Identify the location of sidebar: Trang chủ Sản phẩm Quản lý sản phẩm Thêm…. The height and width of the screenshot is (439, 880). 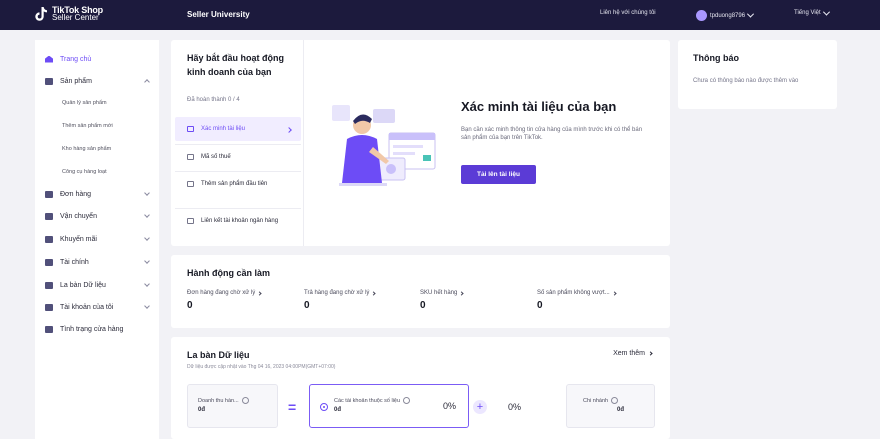
(97, 239).